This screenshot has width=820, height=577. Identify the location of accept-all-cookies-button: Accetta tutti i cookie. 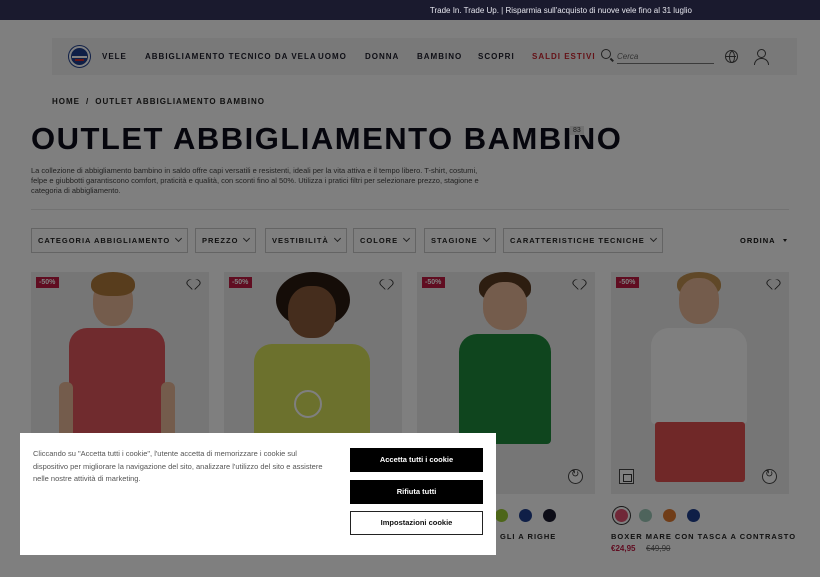
(416, 460).